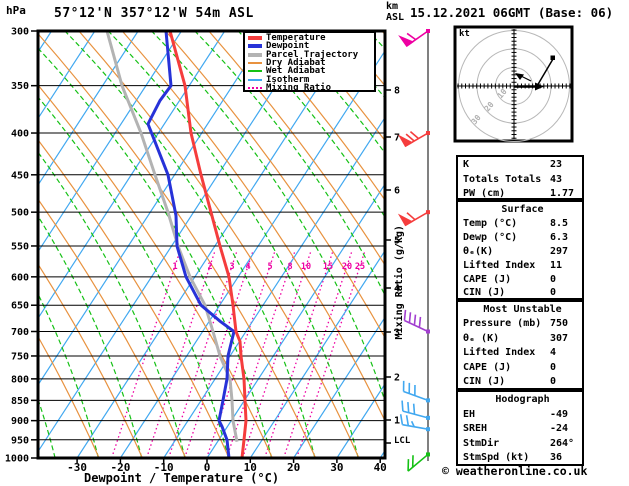  Describe the element at coordinates (20, 134) in the screenshot. I see `svg-text: 400` at that location.